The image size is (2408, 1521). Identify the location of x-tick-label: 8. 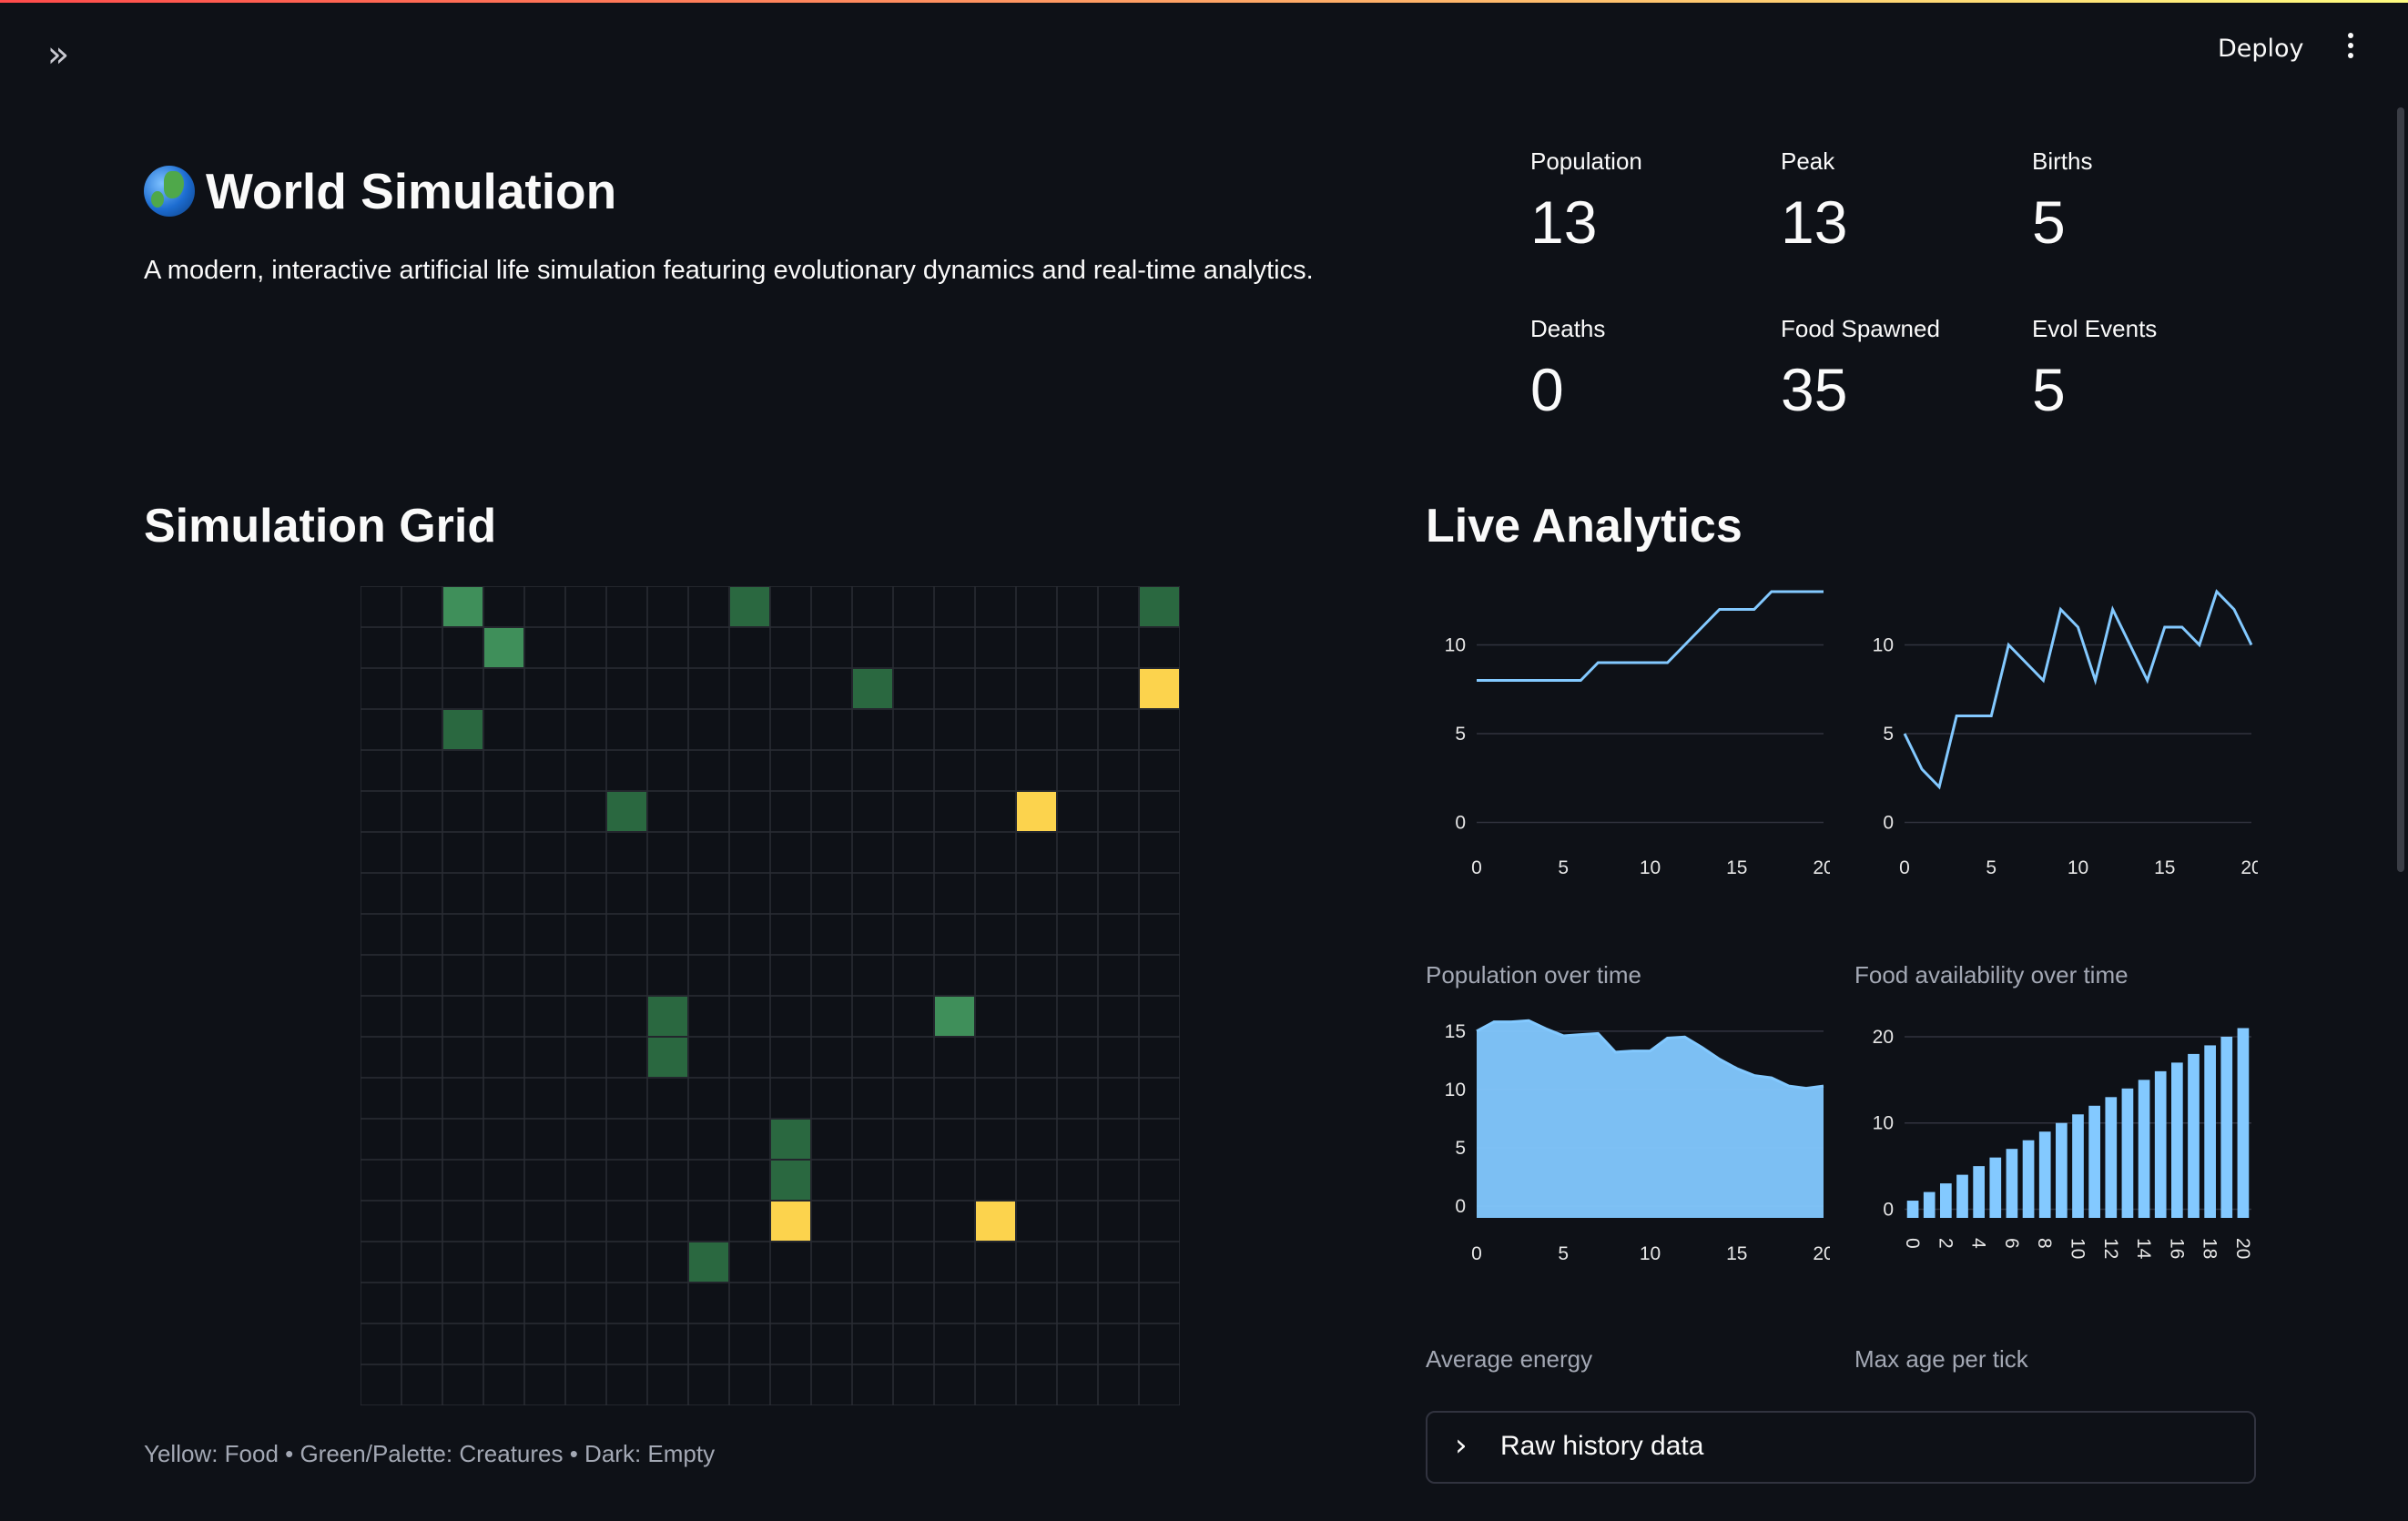
(2044, 1244).